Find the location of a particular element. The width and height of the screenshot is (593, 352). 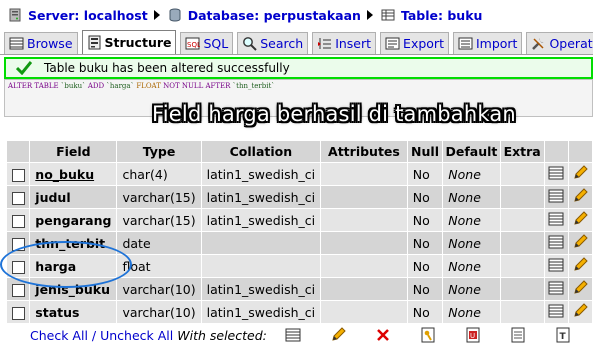

field-name-text: judul is located at coordinates (53, 197).